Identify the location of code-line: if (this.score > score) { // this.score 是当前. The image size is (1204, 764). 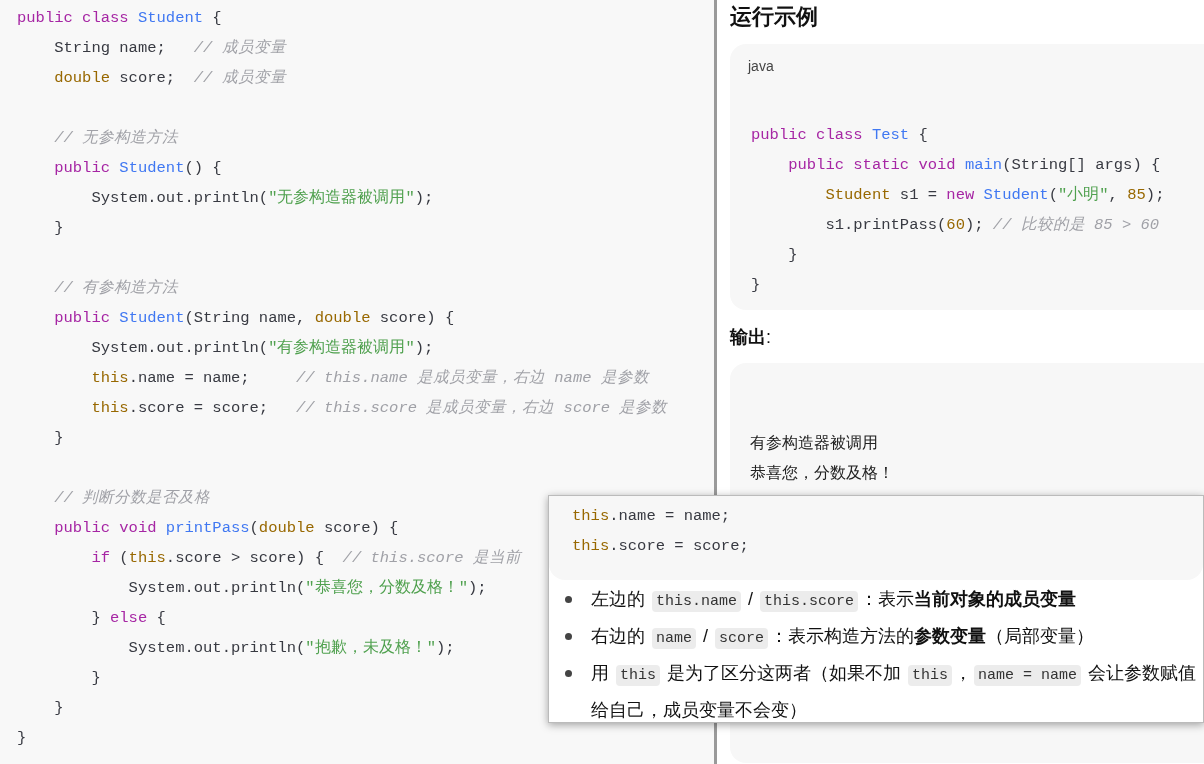
(305, 558).